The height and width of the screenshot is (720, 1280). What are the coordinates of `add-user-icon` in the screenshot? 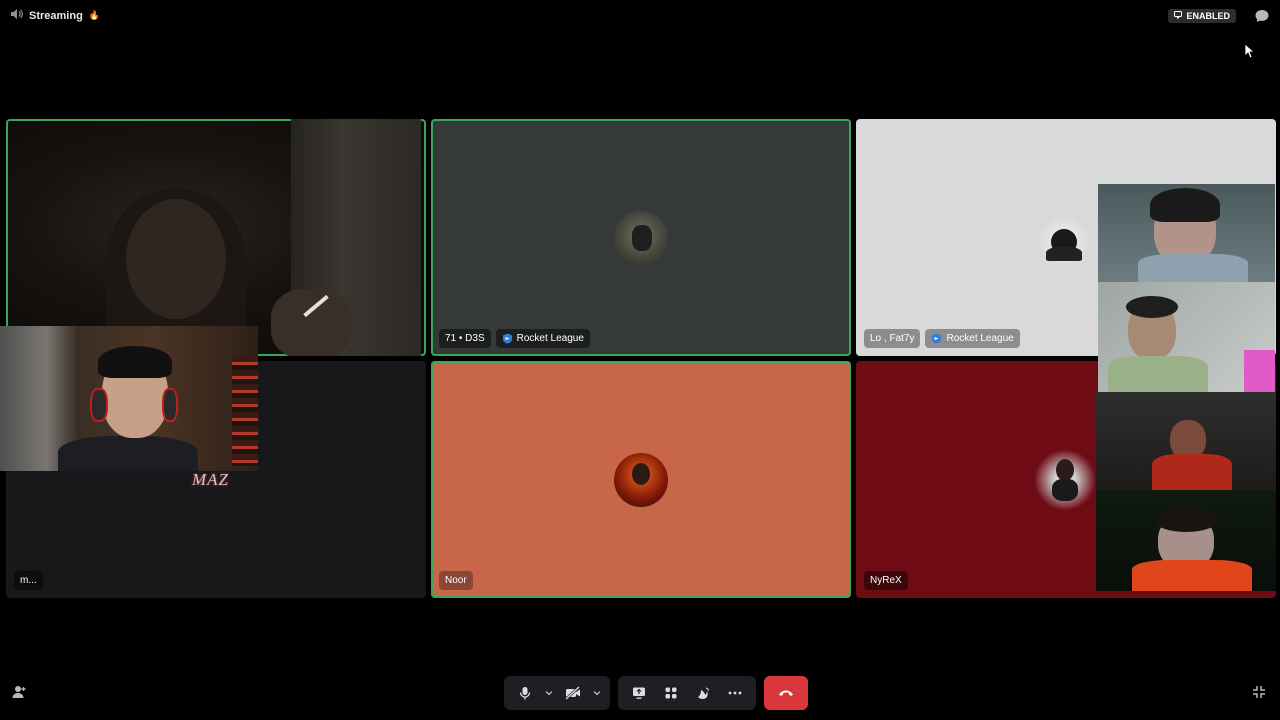 It's located at (19, 692).